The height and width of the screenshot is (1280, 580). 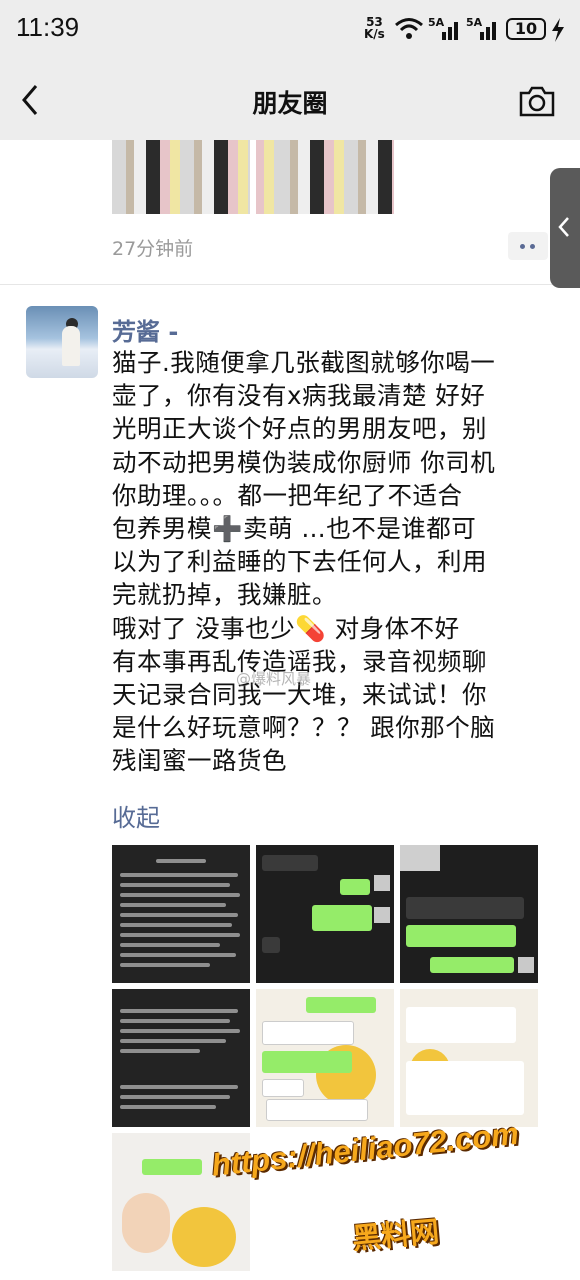 What do you see at coordinates (409, 28) in the screenshot?
I see `wifi-icon` at bounding box center [409, 28].